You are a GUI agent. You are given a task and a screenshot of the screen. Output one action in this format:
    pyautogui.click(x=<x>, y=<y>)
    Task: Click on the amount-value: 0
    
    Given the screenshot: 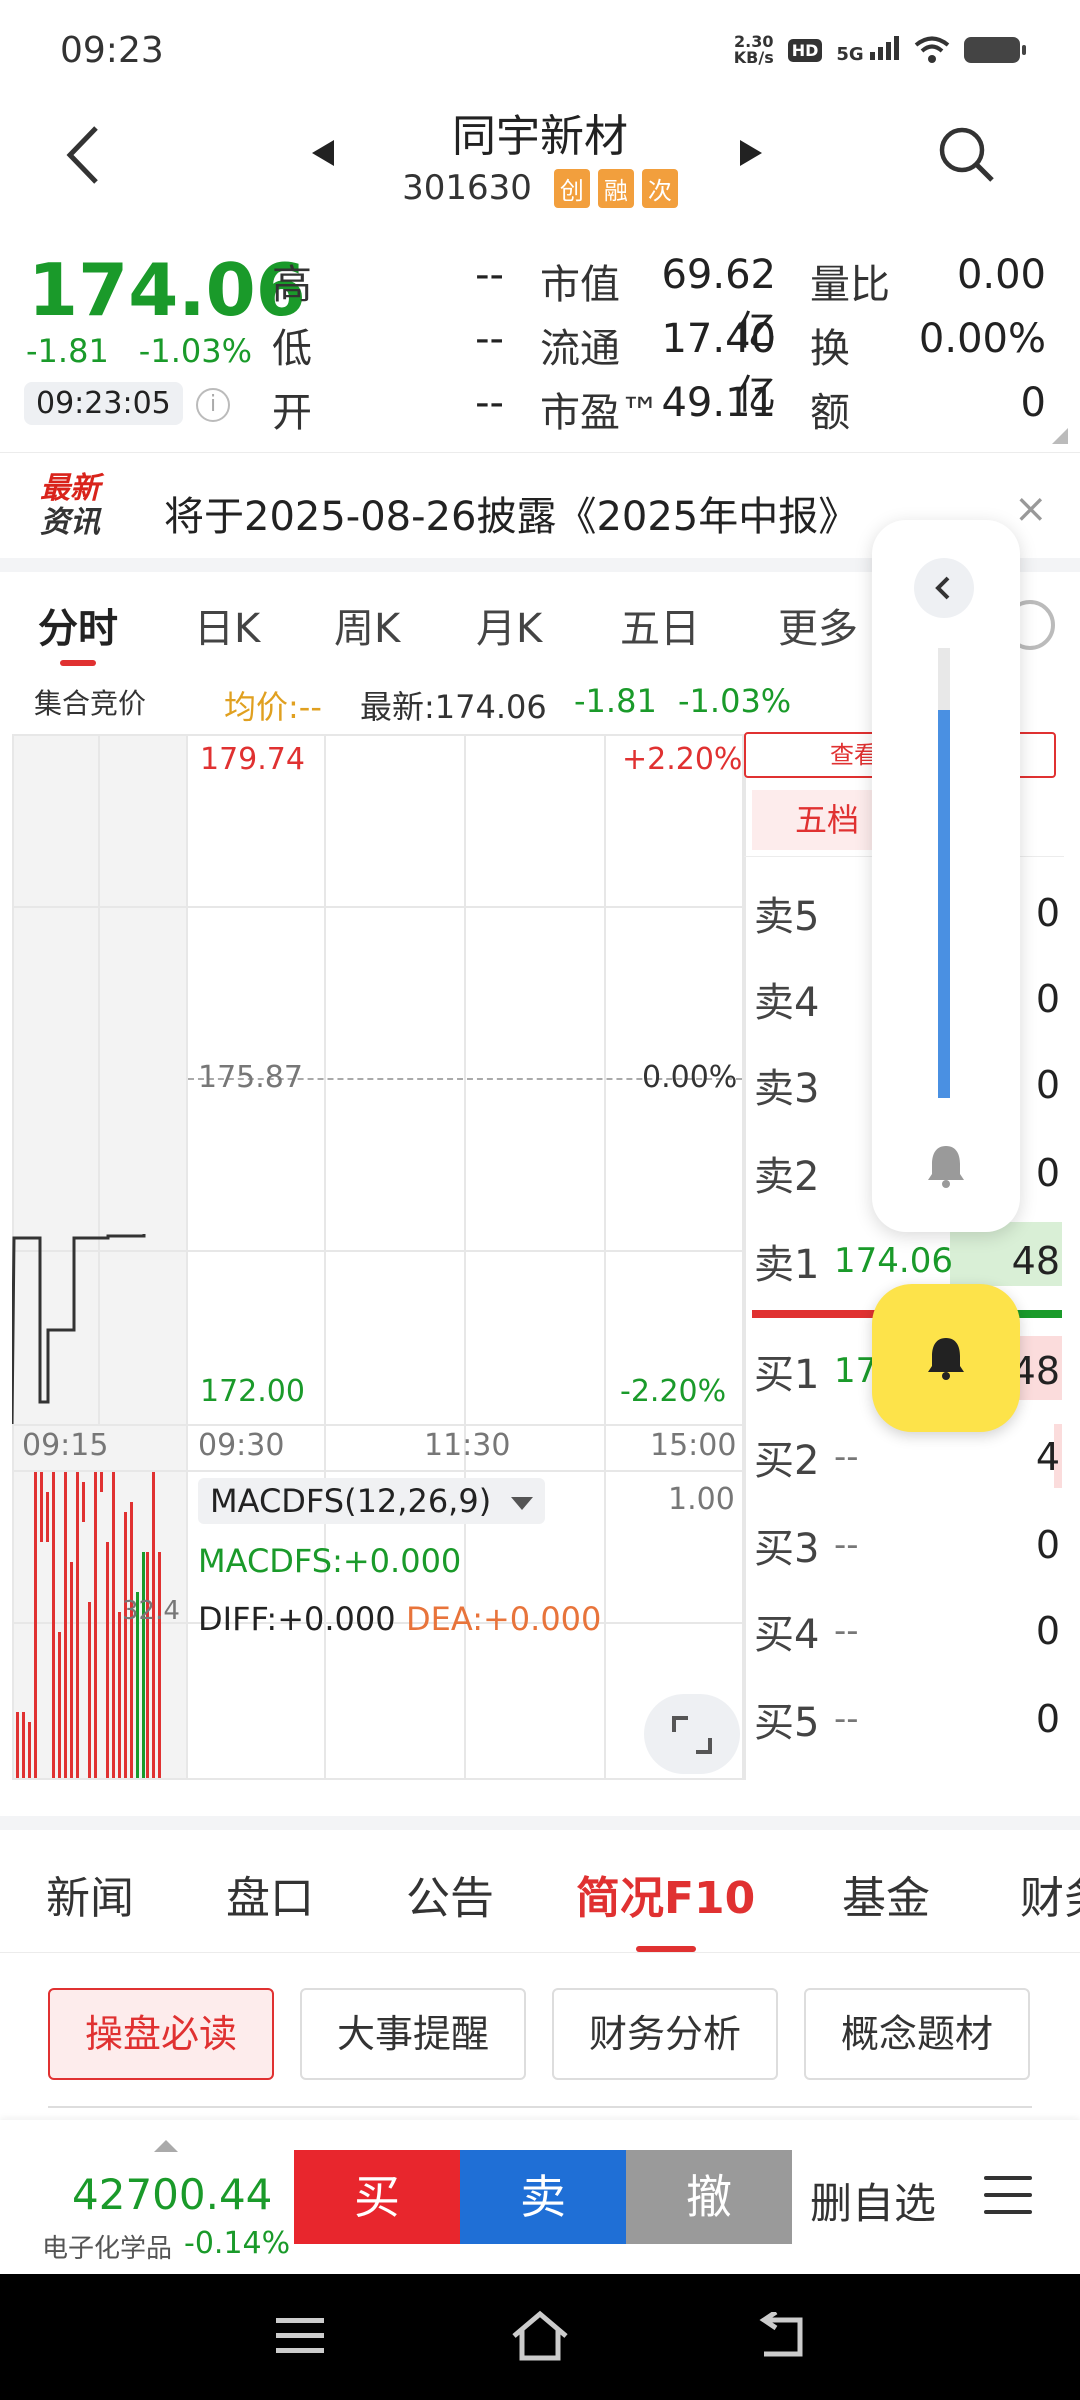 What is the action you would take?
    pyautogui.click(x=1033, y=403)
    